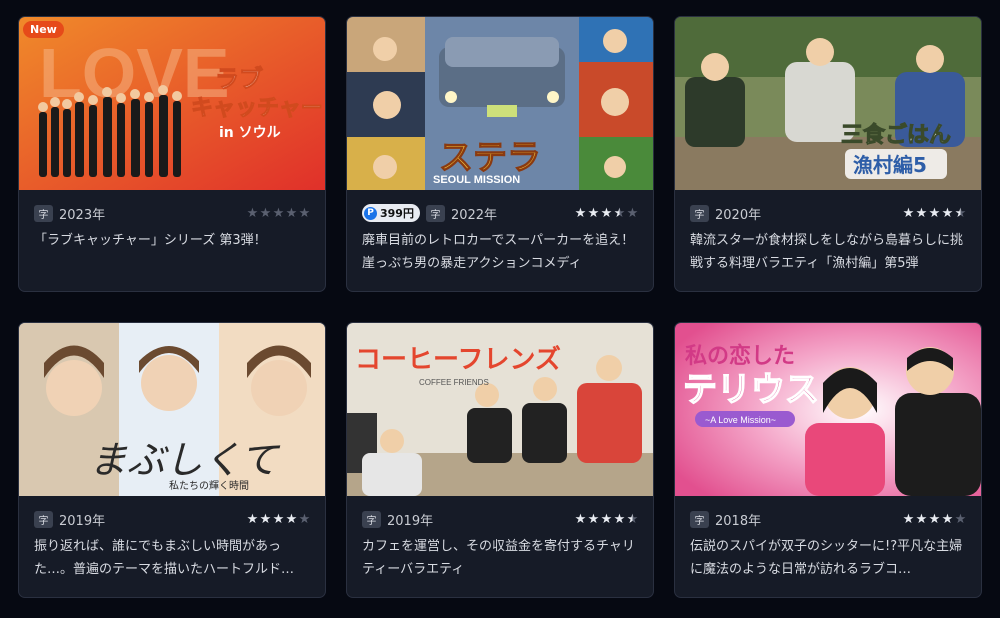 The width and height of the screenshot is (1000, 618). I want to click on show-thumbnail: 私の恋した テリウス ~A Love Mission~, so click(828, 409).